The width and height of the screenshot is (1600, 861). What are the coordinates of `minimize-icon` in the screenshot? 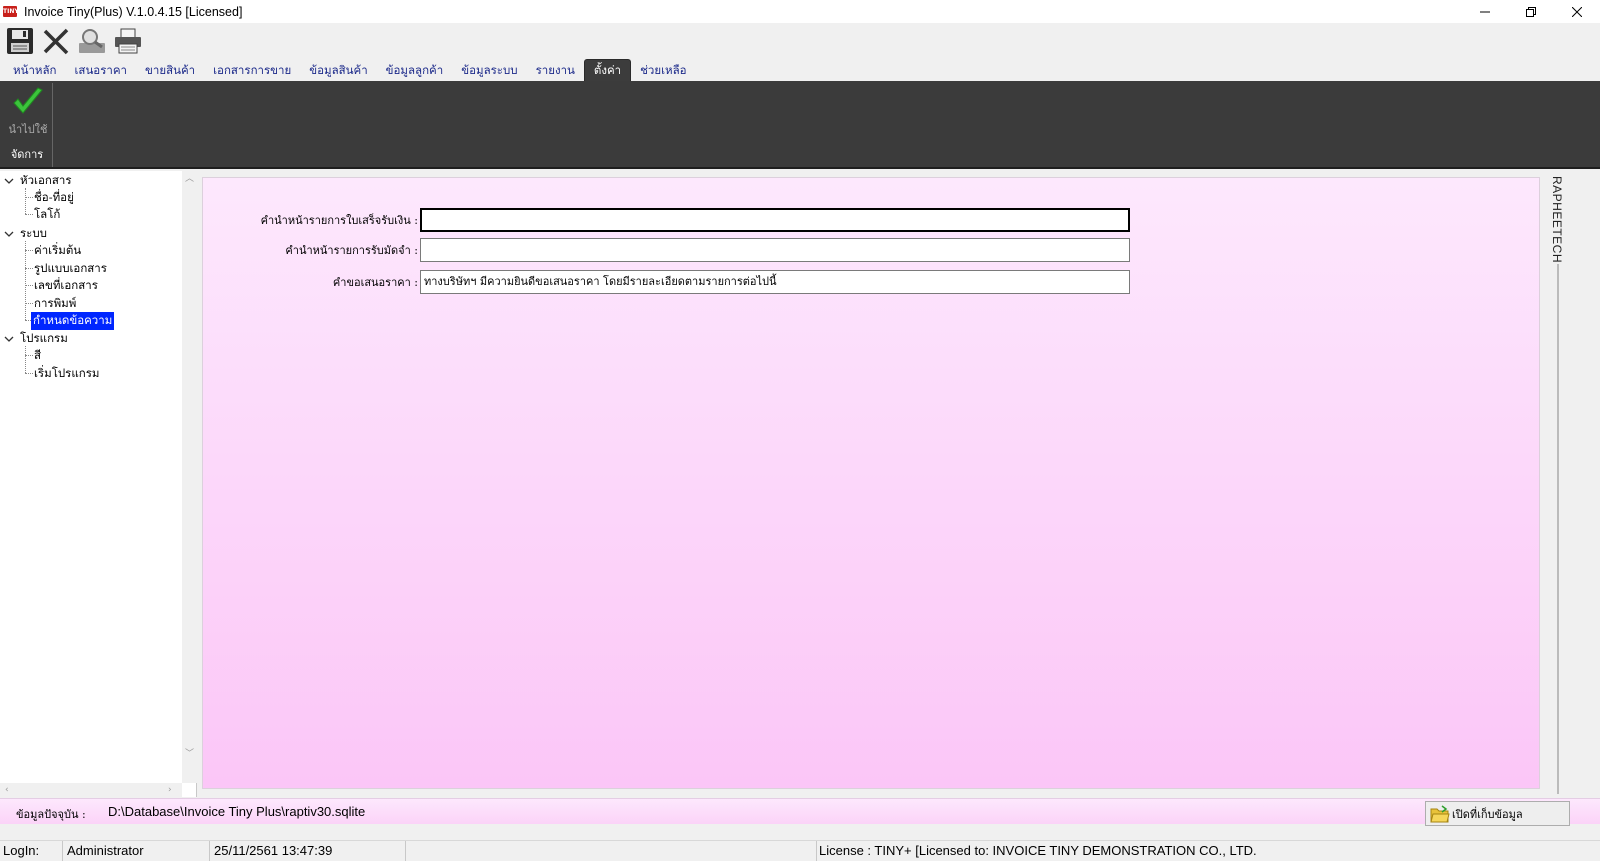 It's located at (1485, 11).